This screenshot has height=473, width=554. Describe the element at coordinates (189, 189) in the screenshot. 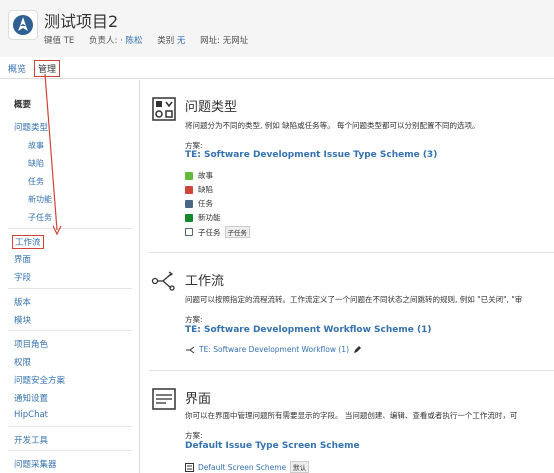

I see `bug-icon` at that location.